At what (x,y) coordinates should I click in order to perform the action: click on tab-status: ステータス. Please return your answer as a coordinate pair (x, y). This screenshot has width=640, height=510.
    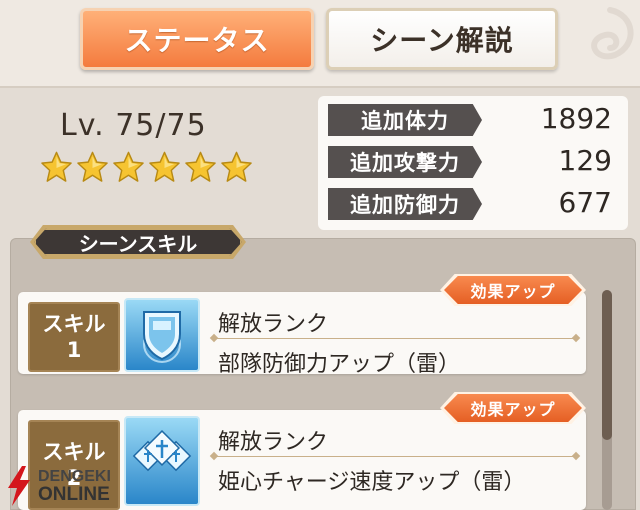
    Looking at the image, I should click on (197, 39).